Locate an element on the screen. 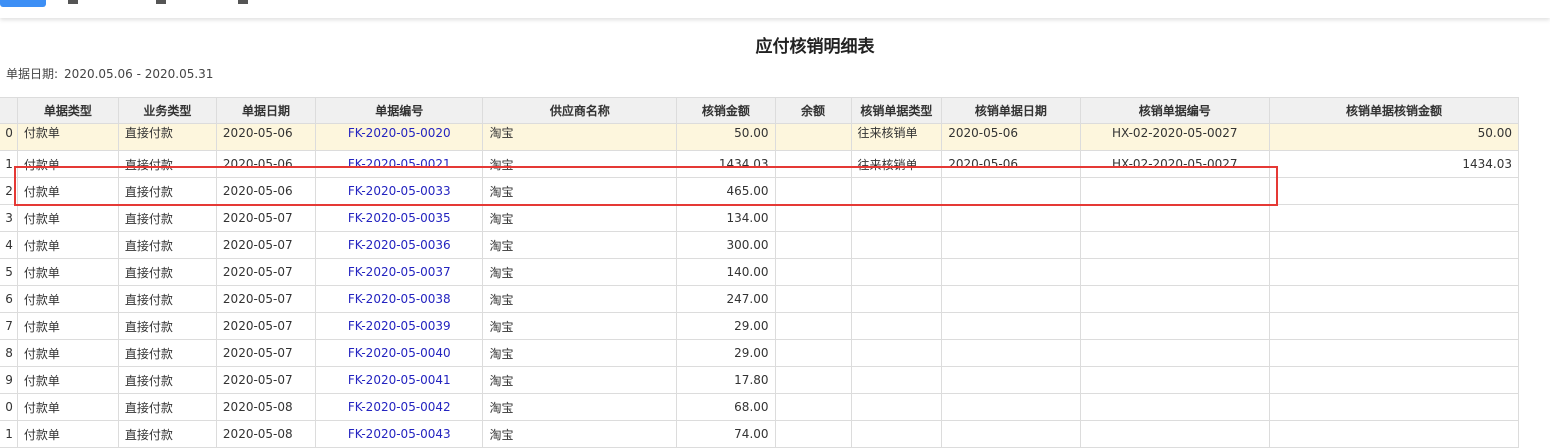 This screenshot has width=1550, height=448. cell-amount: 465.00 is located at coordinates (726, 191).